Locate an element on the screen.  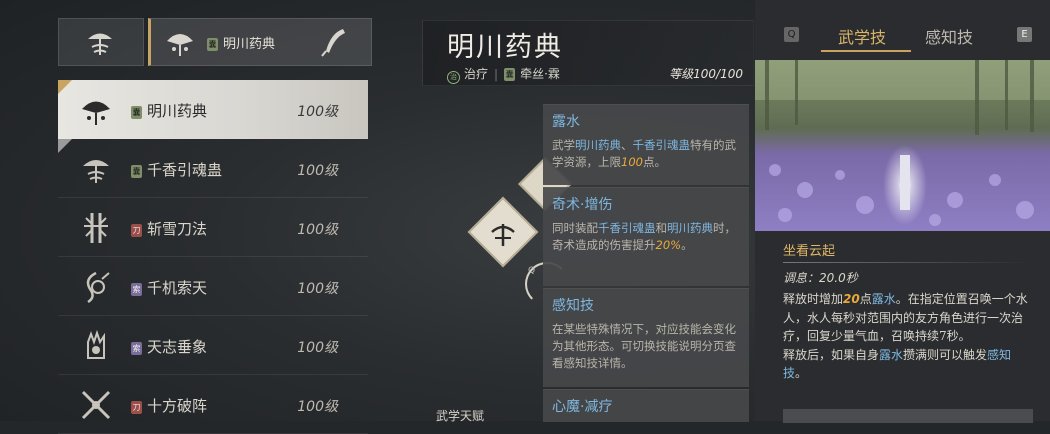
skill-name: 刀十方破阵 is located at coordinates (169, 405).